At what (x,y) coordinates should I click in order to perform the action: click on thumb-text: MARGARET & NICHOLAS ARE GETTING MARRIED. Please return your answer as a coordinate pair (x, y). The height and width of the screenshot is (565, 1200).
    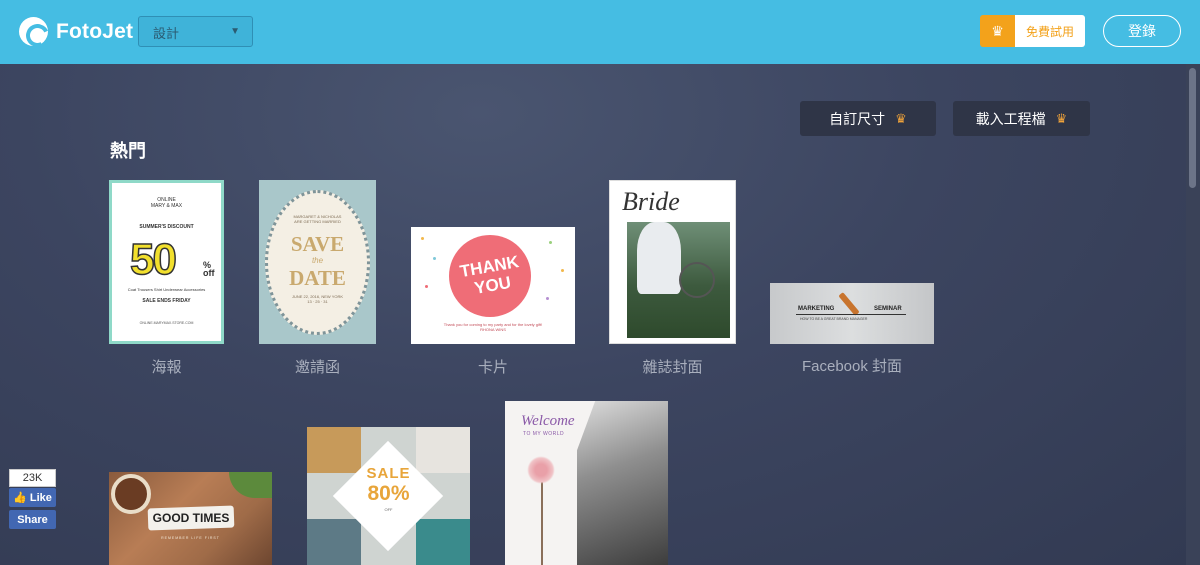
    Looking at the image, I should click on (317, 219).